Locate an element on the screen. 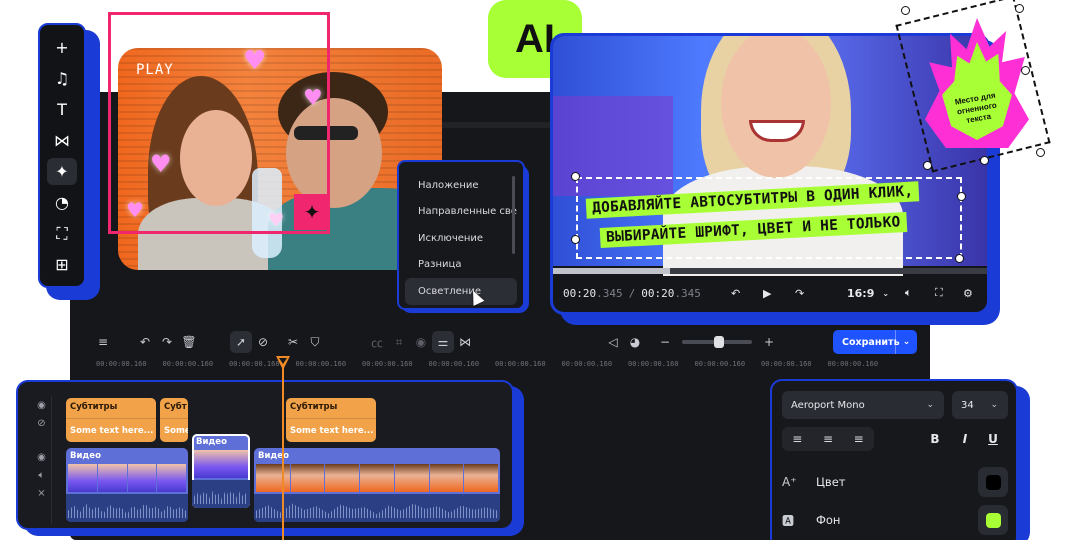 This screenshot has height=540, width=1080. forward-icon: ↷ is located at coordinates (799, 293).